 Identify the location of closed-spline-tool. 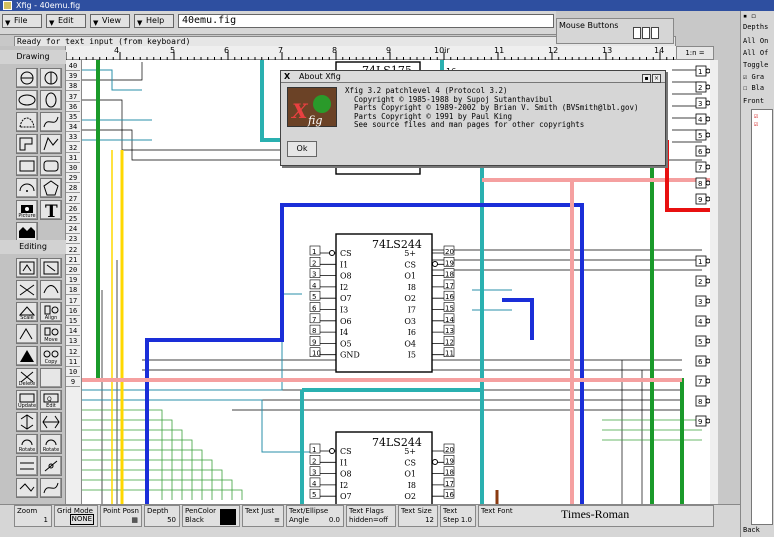
(27, 122).